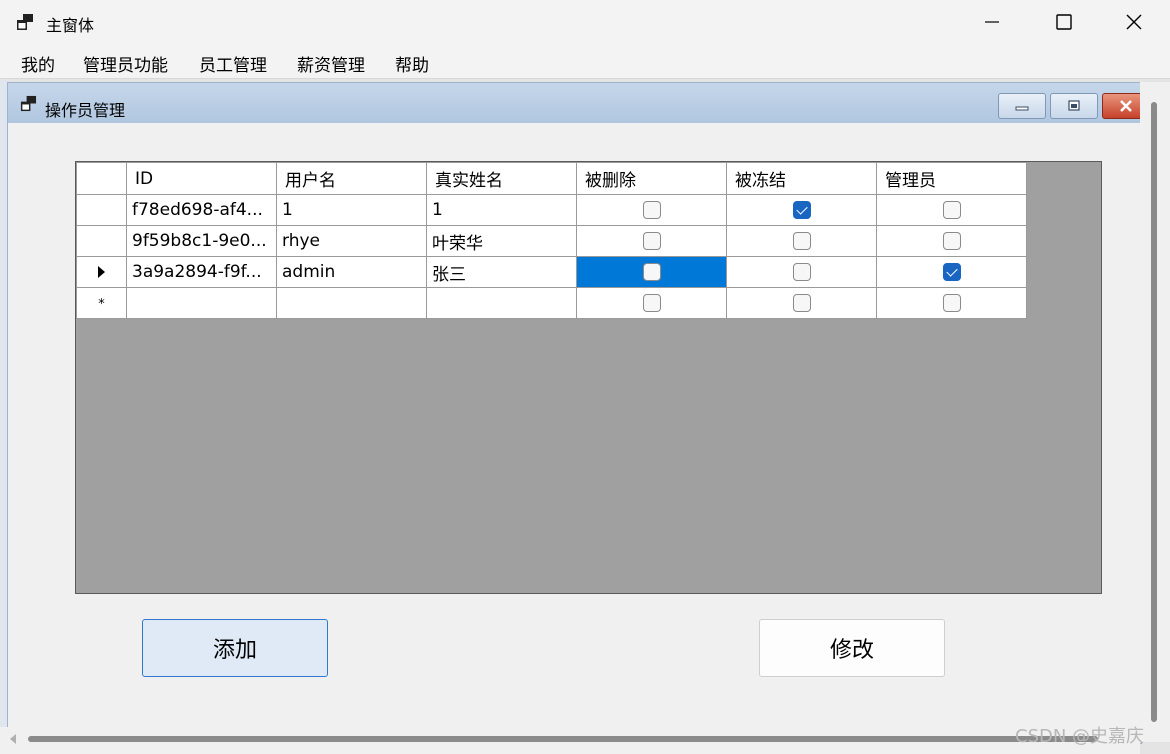 The image size is (1170, 754). What do you see at coordinates (585, 61) in the screenshot?
I see `menu-bar: 我的 管理员功能 员工管理 薪资管理 帮助` at bounding box center [585, 61].